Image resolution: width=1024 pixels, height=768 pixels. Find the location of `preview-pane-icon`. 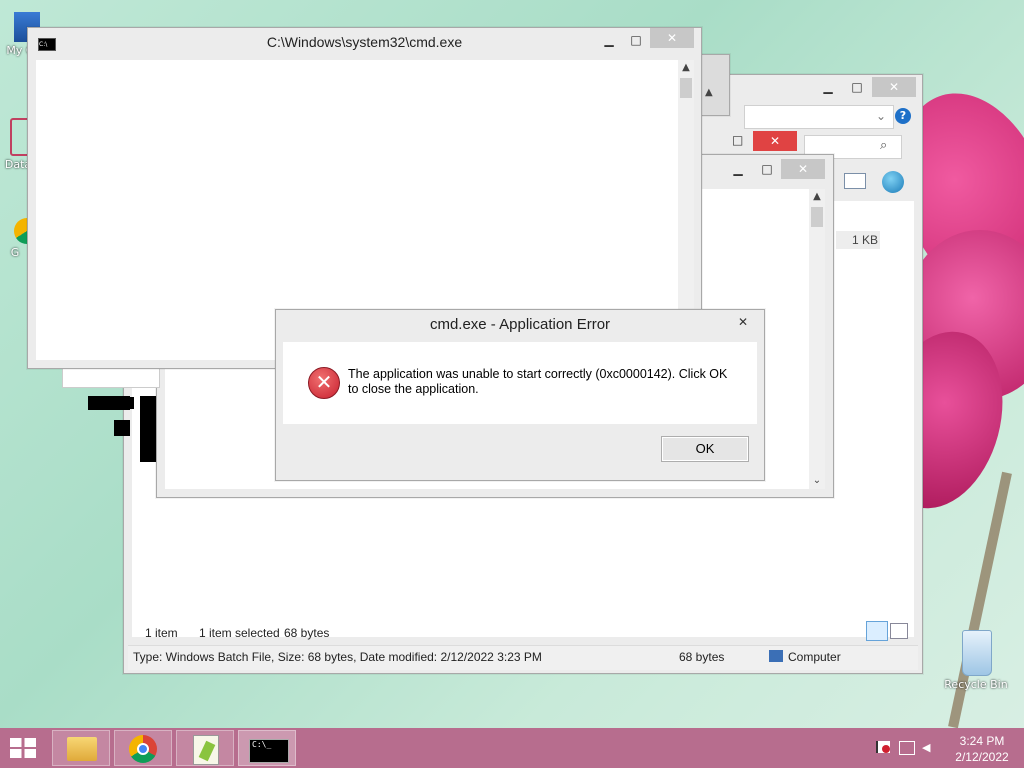

preview-pane-icon is located at coordinates (855, 181).